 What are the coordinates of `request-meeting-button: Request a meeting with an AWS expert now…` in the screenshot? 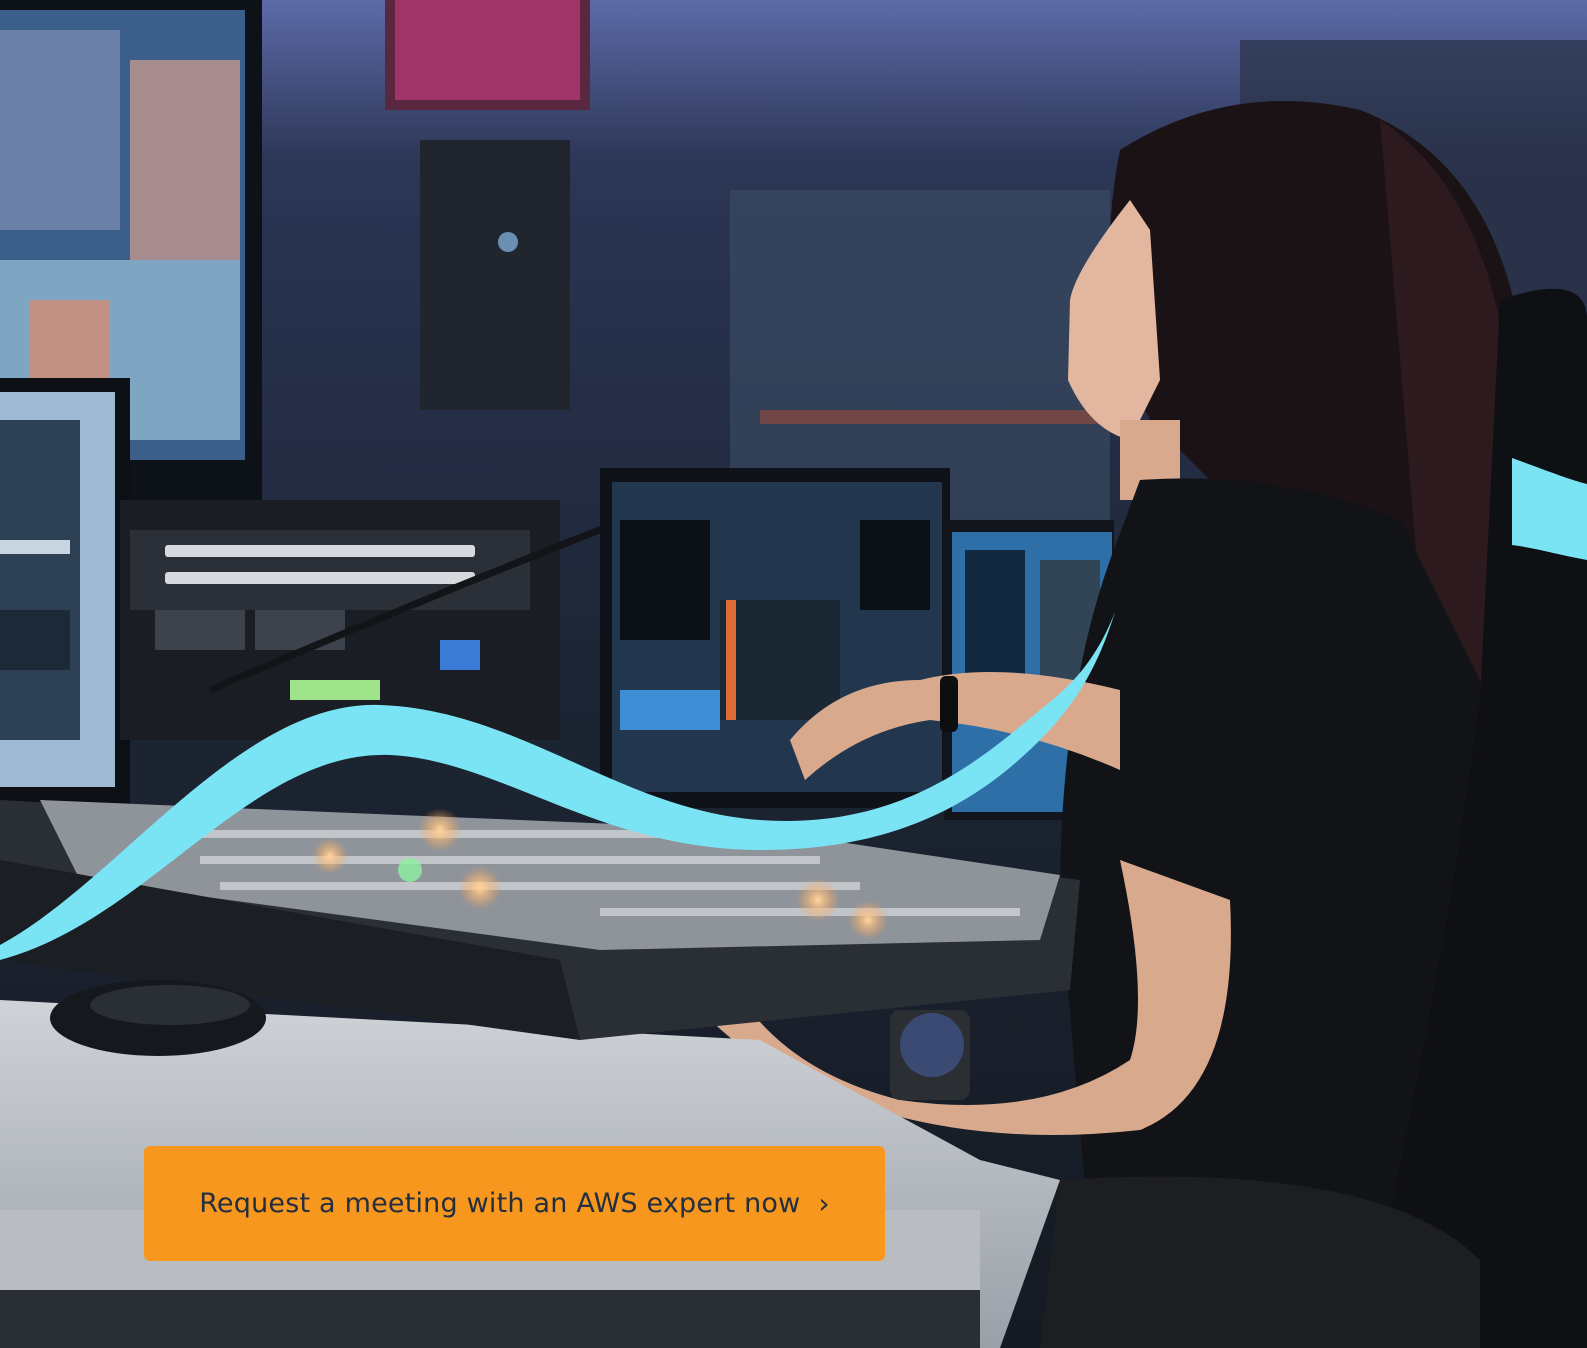 It's located at (514, 1203).